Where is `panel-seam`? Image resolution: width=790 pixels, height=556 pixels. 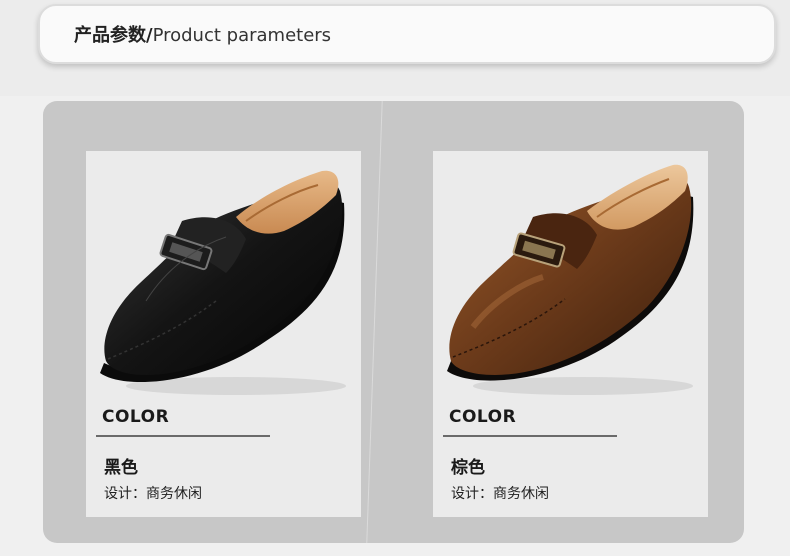
panel-seam is located at coordinates (374, 322).